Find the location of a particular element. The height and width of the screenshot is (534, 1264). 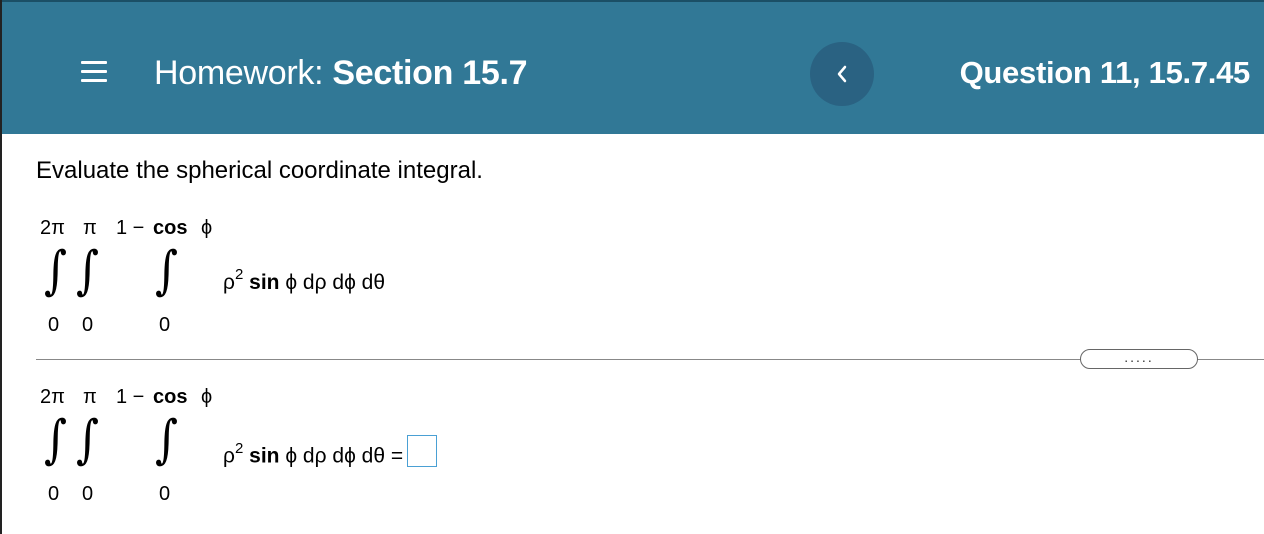

hamburger-menu-icon is located at coordinates (94, 72).